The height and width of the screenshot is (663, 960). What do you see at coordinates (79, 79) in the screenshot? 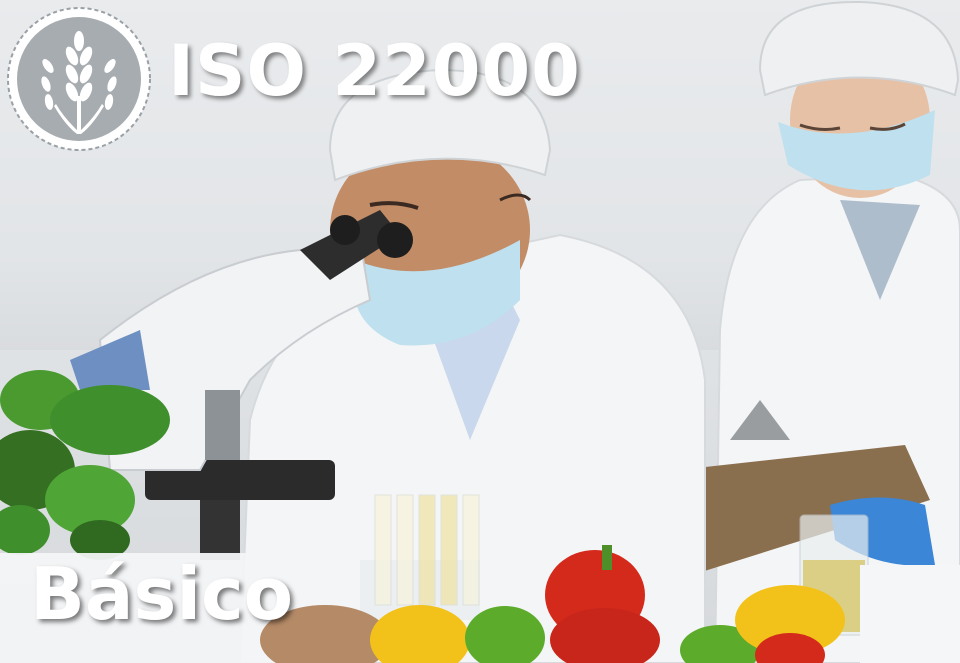
I see `wheat-seal-icon` at bounding box center [79, 79].